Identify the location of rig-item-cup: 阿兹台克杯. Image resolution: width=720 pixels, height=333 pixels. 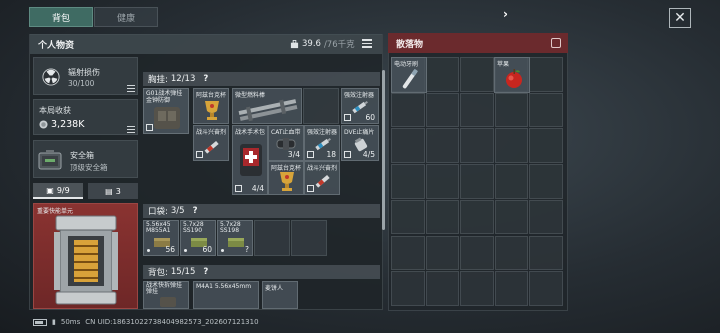
(211, 106).